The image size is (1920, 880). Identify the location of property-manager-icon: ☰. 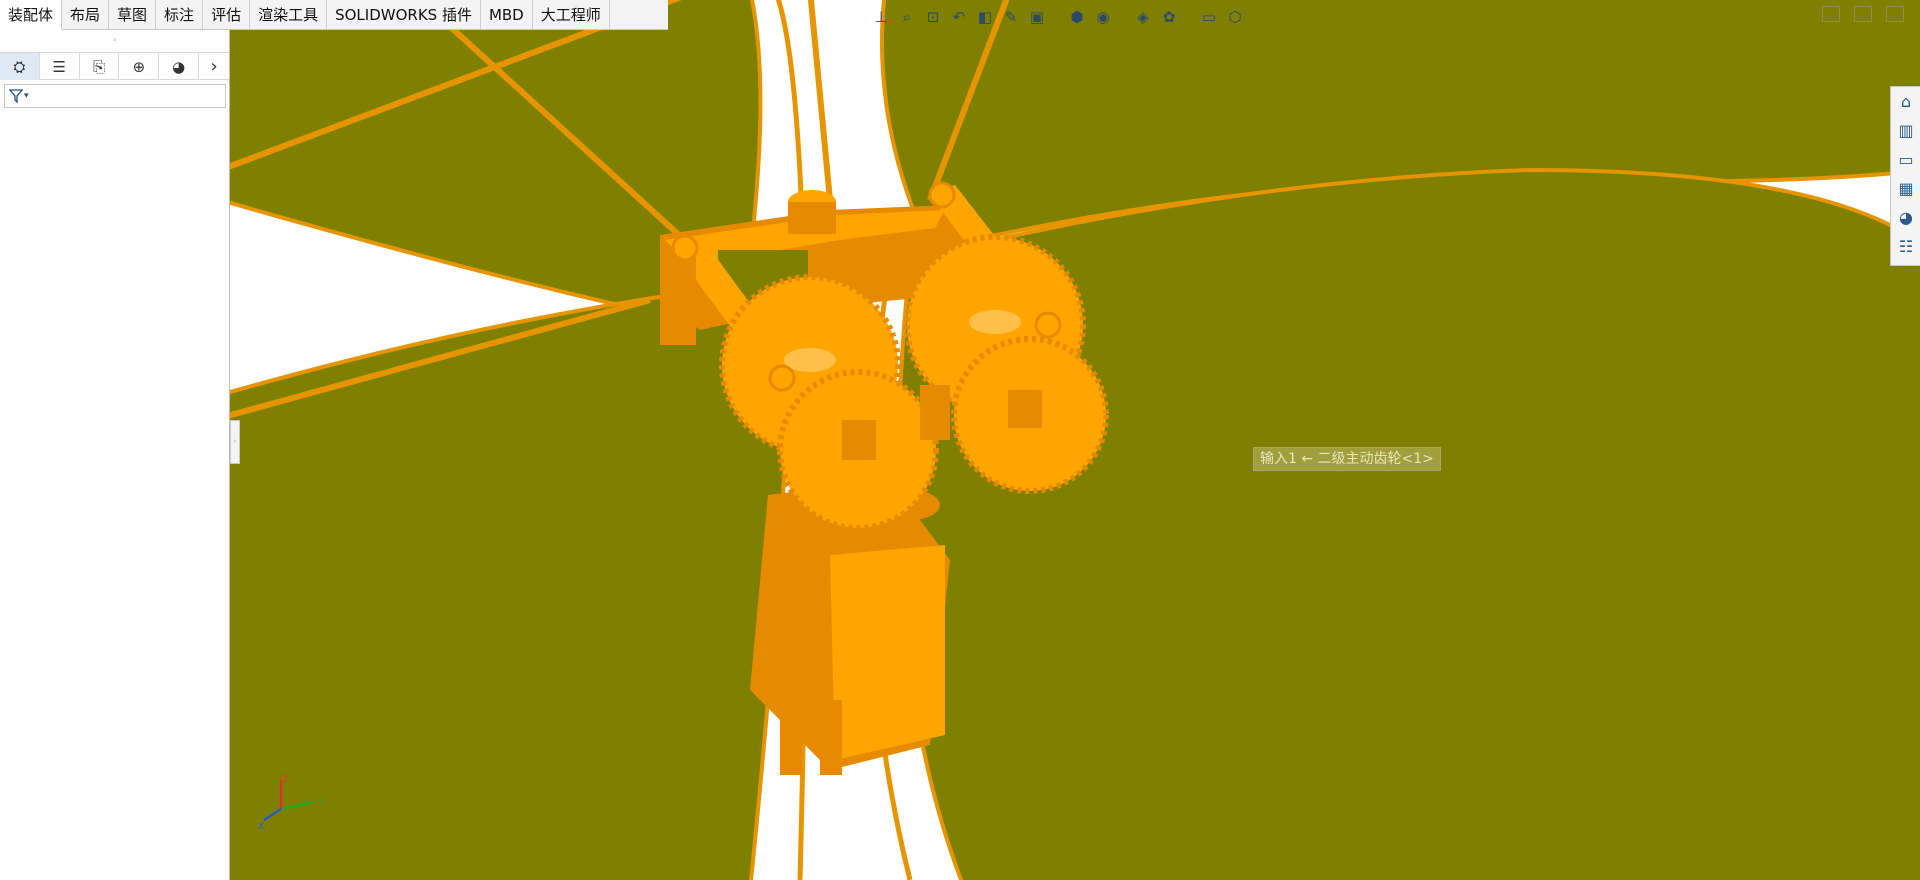
(59, 66).